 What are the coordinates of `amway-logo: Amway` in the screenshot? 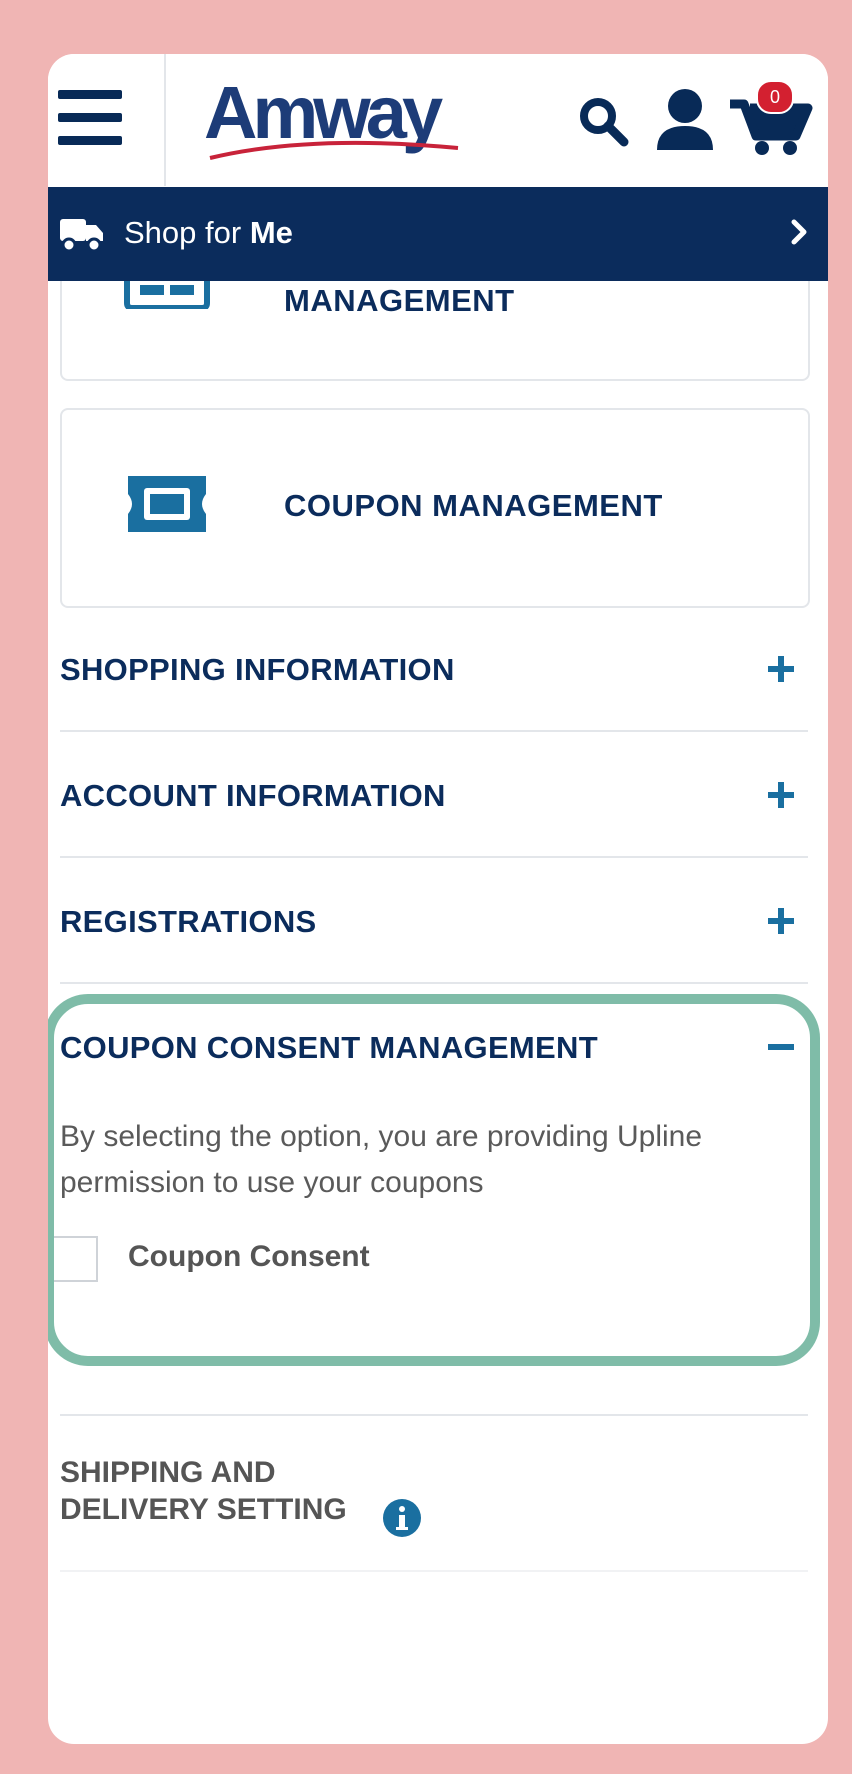 It's located at (325, 118).